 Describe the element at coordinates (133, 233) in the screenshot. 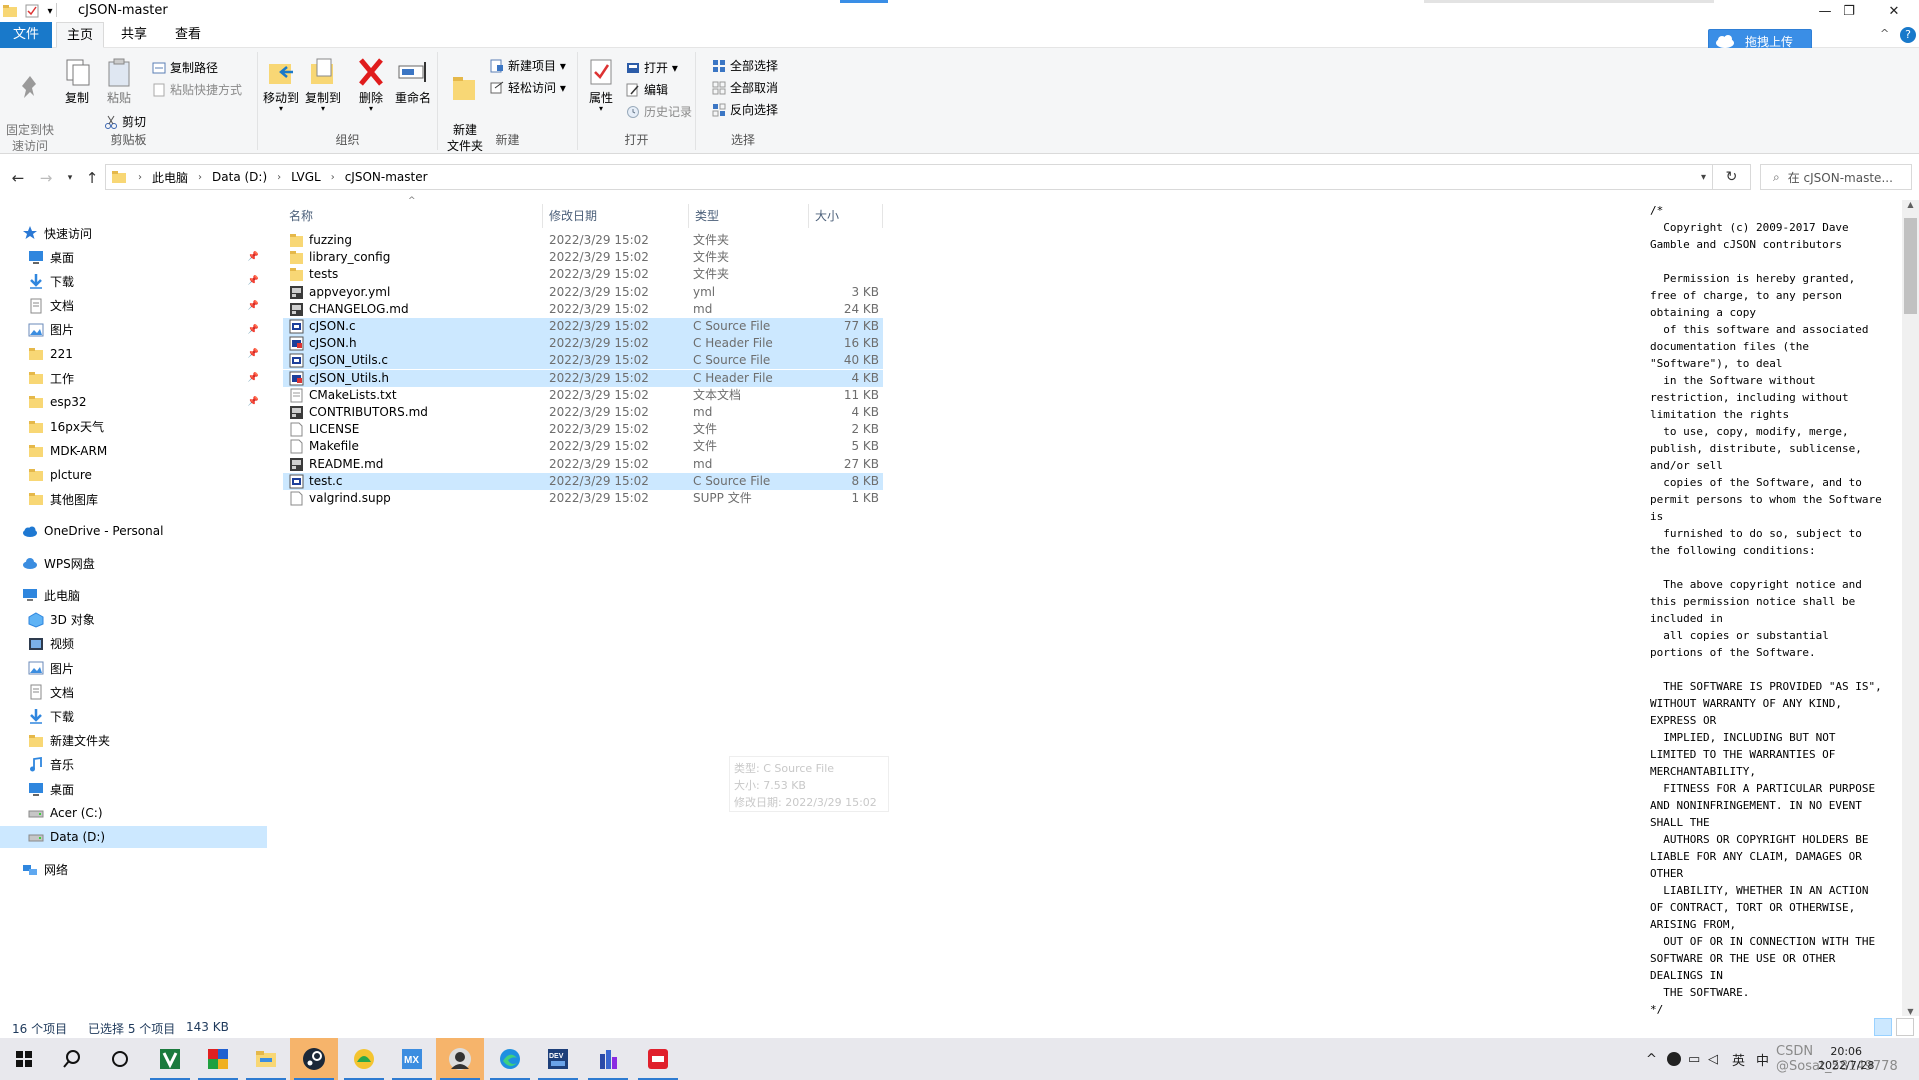

I see `nav-quick-access: 快速访问` at that location.